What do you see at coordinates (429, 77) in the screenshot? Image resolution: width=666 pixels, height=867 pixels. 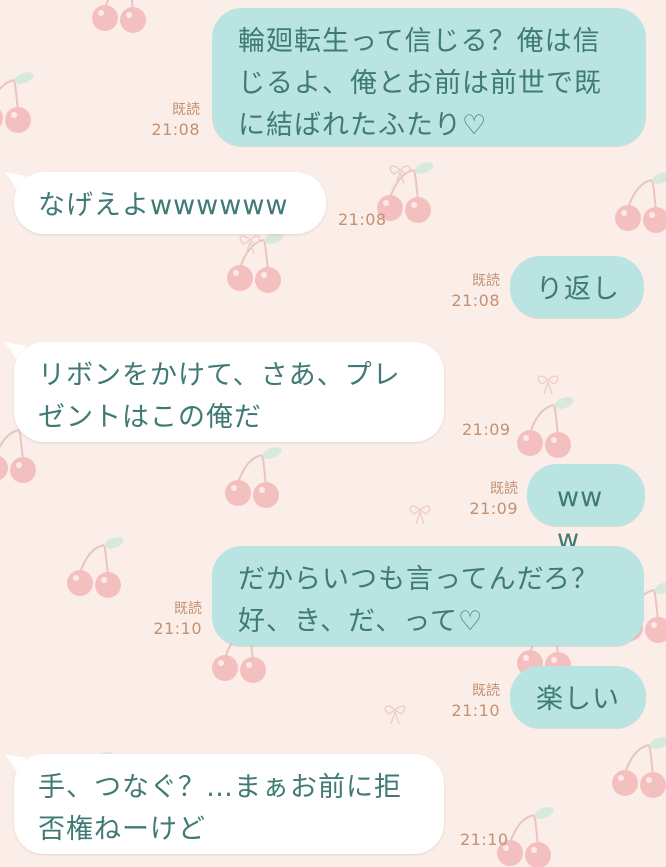 I see `outgoing-message-bubble: 輪廻転生って信じる？俺は信じるよ、俺とお前は前世で既に結ばれたふたり♡` at bounding box center [429, 77].